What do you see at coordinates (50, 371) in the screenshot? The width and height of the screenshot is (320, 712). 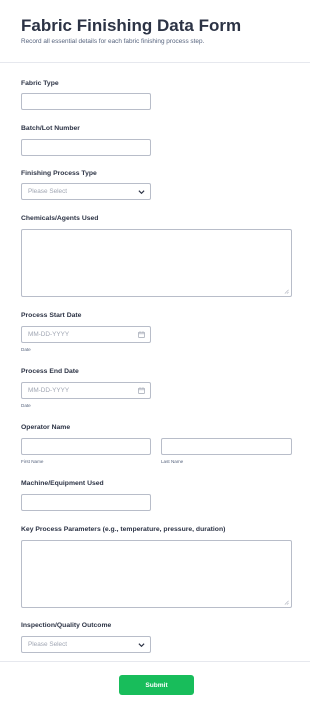 I see `end-date-label: Process End Date` at bounding box center [50, 371].